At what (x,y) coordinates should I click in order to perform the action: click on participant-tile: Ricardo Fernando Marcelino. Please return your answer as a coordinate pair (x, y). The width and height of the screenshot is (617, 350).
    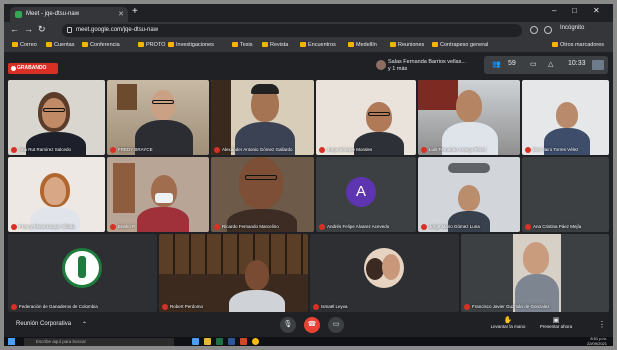
    Looking at the image, I should click on (262, 194).